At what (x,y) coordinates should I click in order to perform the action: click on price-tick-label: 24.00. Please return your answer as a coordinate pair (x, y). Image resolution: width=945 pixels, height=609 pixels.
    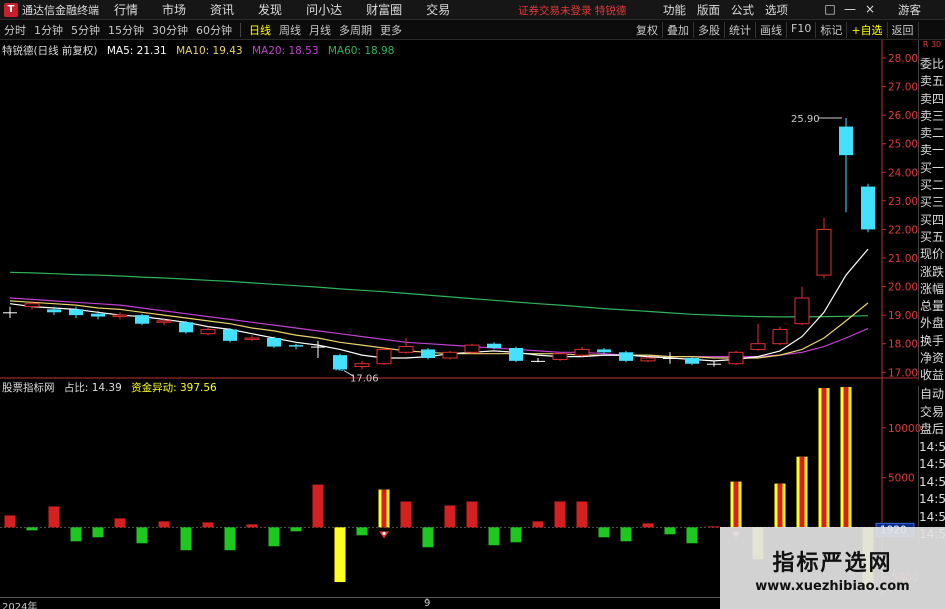
    Looking at the image, I should click on (903, 173).